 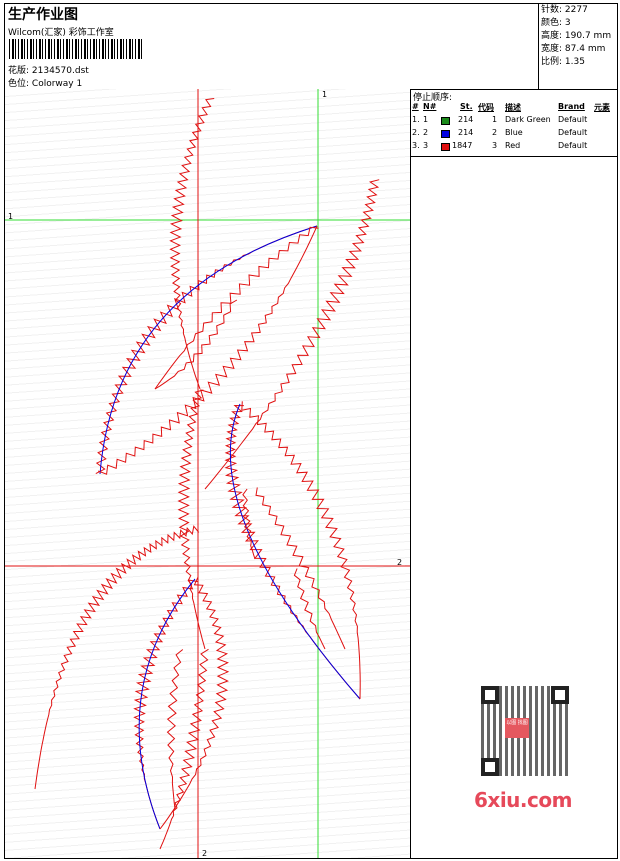 I want to click on green-v-label: 1, so click(x=324, y=94).